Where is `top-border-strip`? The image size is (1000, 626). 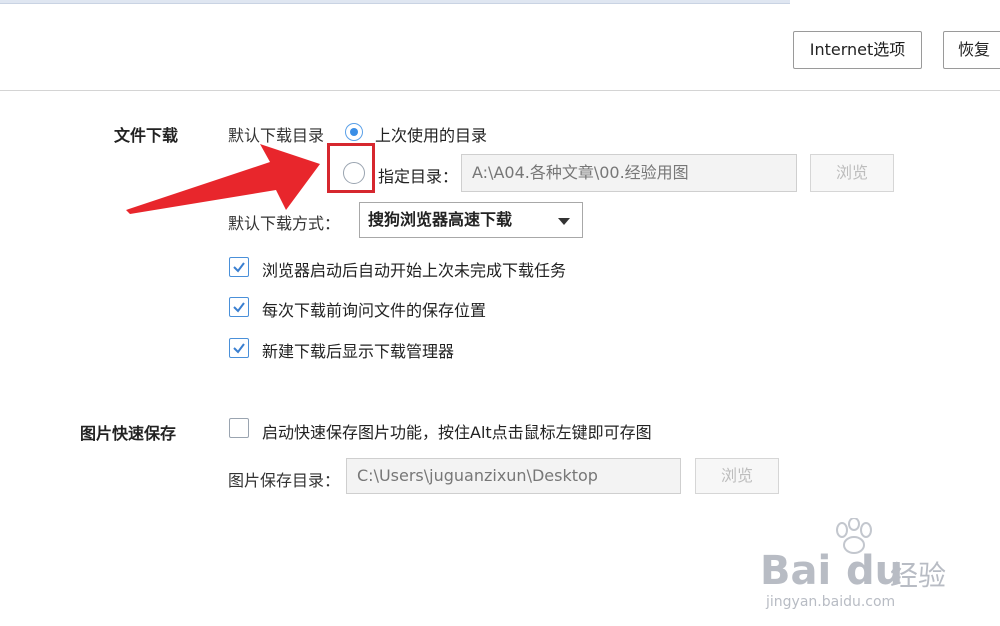
top-border-strip is located at coordinates (395, 2).